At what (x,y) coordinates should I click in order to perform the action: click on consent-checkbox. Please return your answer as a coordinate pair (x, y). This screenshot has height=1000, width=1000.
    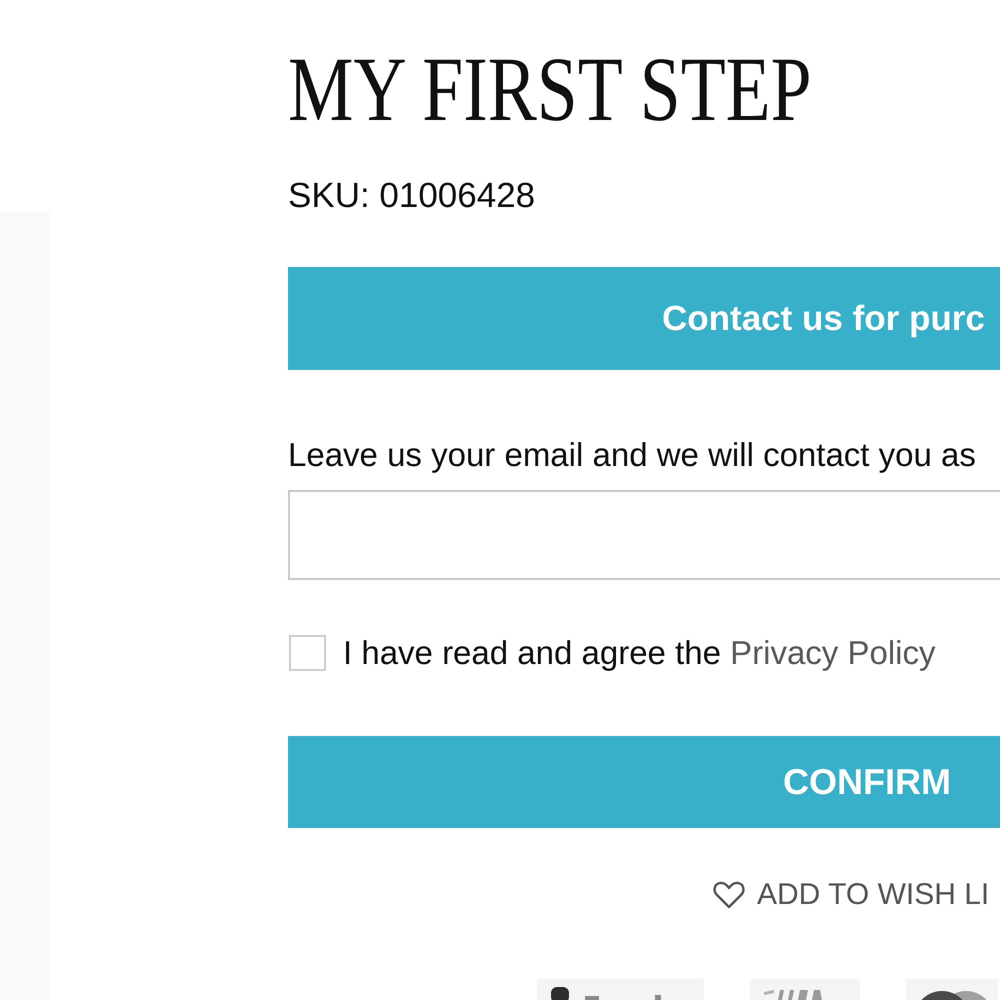
    Looking at the image, I should click on (307, 653).